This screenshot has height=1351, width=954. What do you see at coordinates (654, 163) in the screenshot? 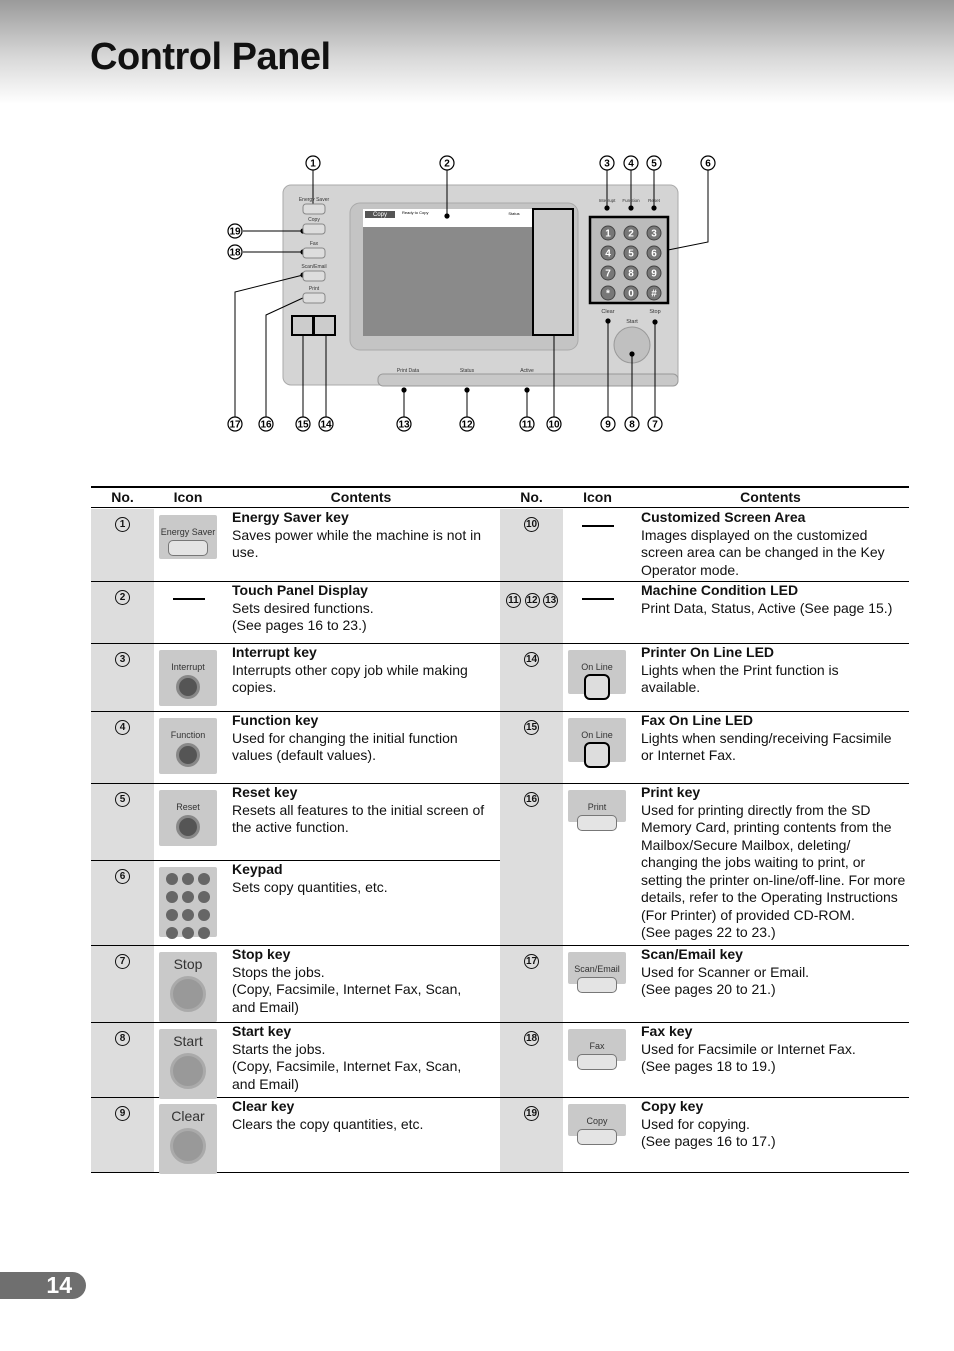
I see `callout-number: 5` at bounding box center [654, 163].